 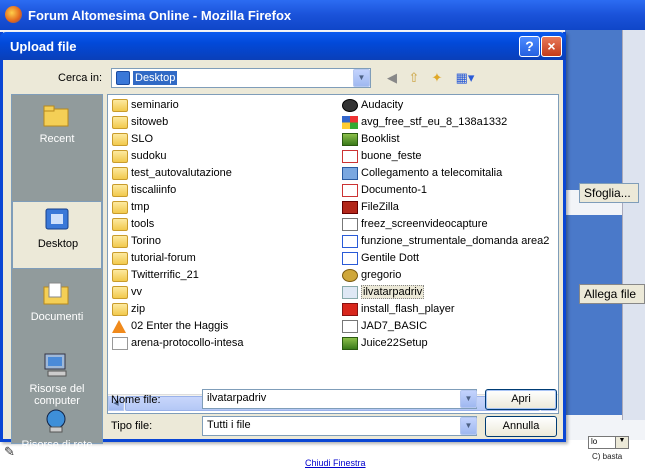 I want to click on file-list-item: tools, so click(x=133, y=224).